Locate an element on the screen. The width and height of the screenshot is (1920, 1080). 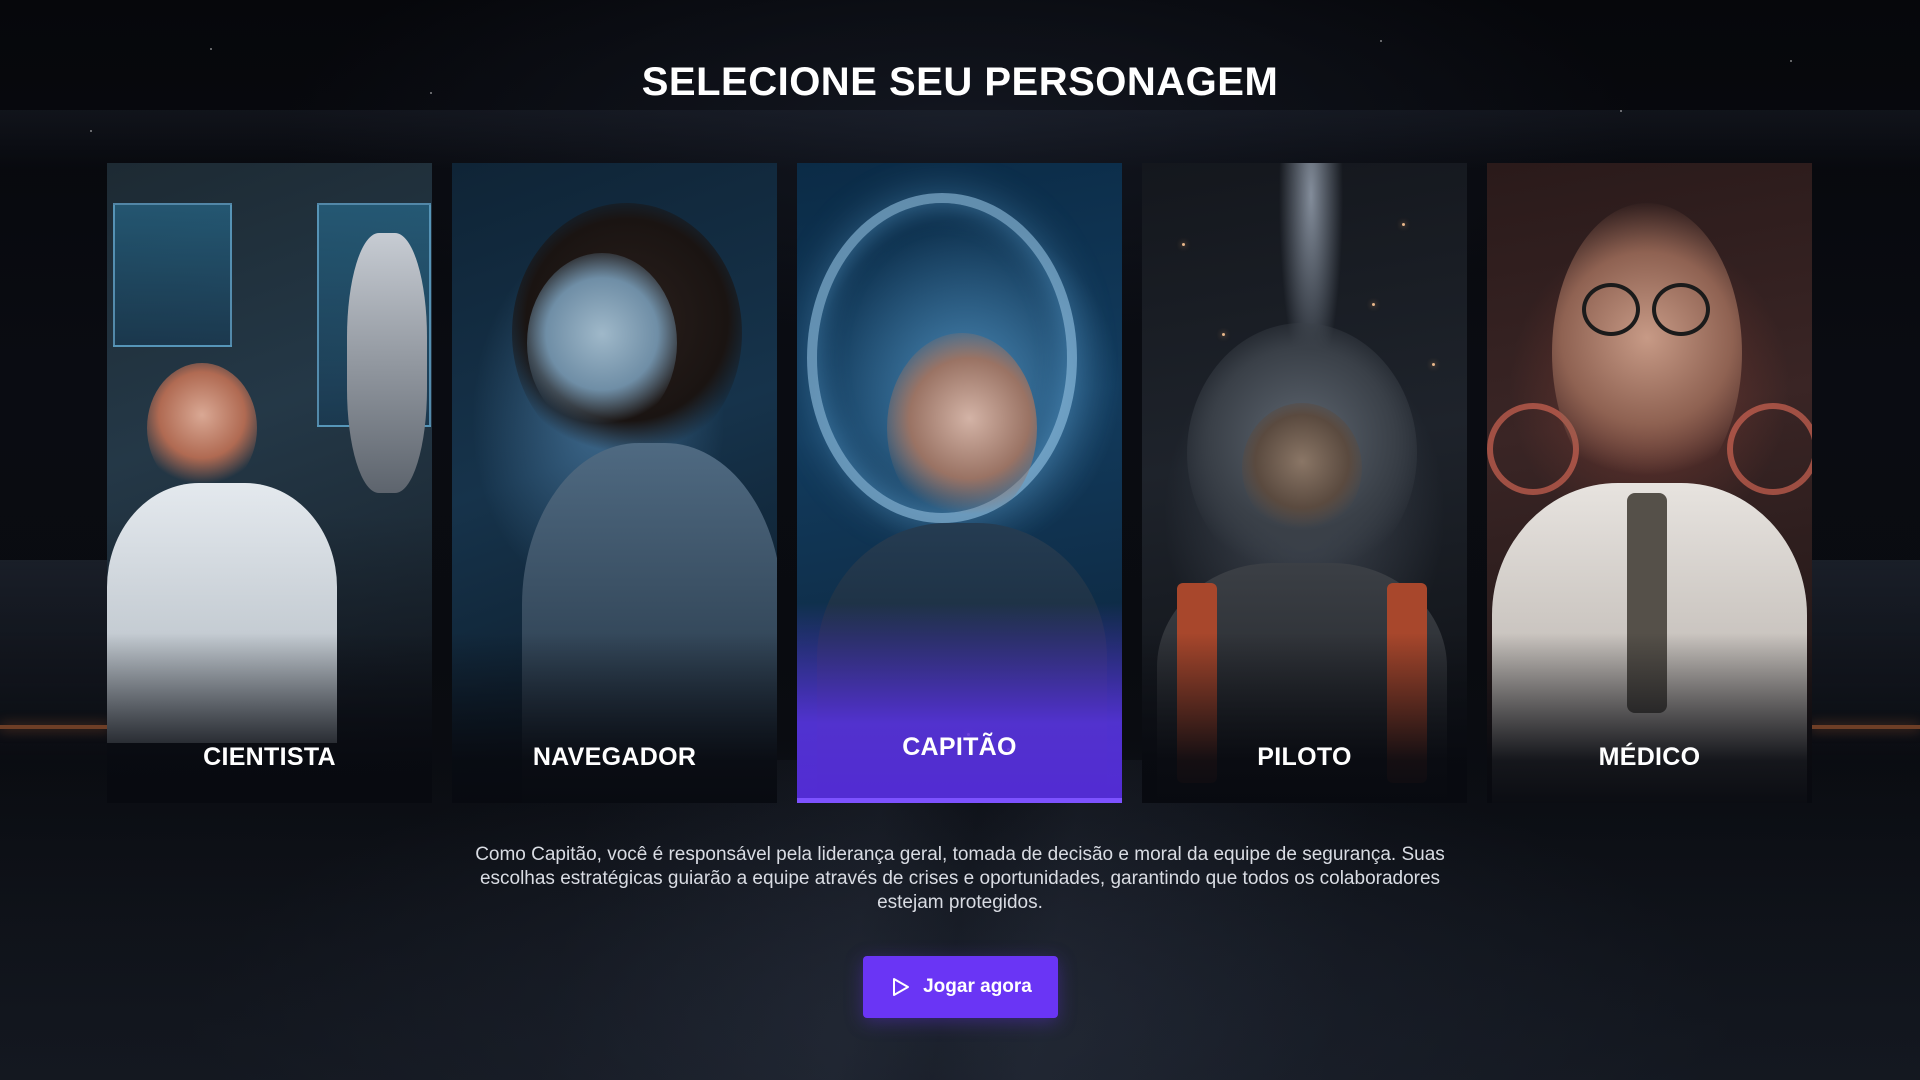
captain-face is located at coordinates (962, 428).